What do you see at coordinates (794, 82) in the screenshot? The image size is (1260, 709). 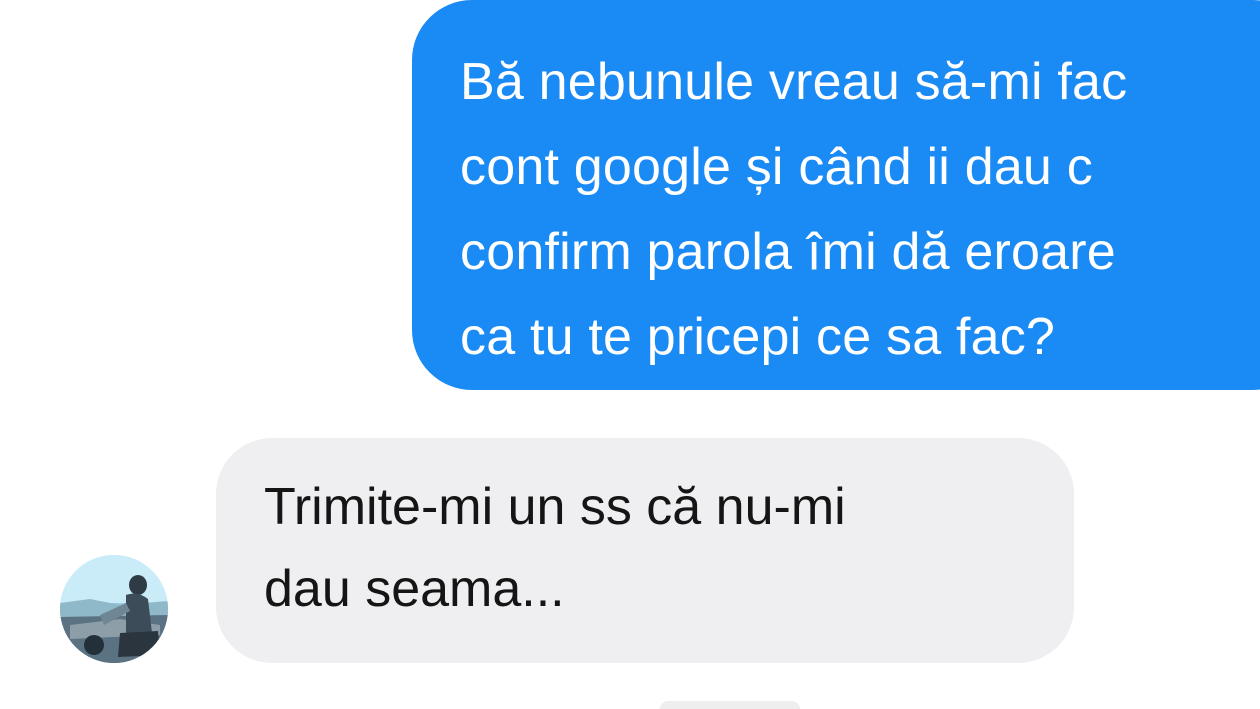 I see `outgoing-message-line: Bă nebunule vreau să-mi fac` at bounding box center [794, 82].